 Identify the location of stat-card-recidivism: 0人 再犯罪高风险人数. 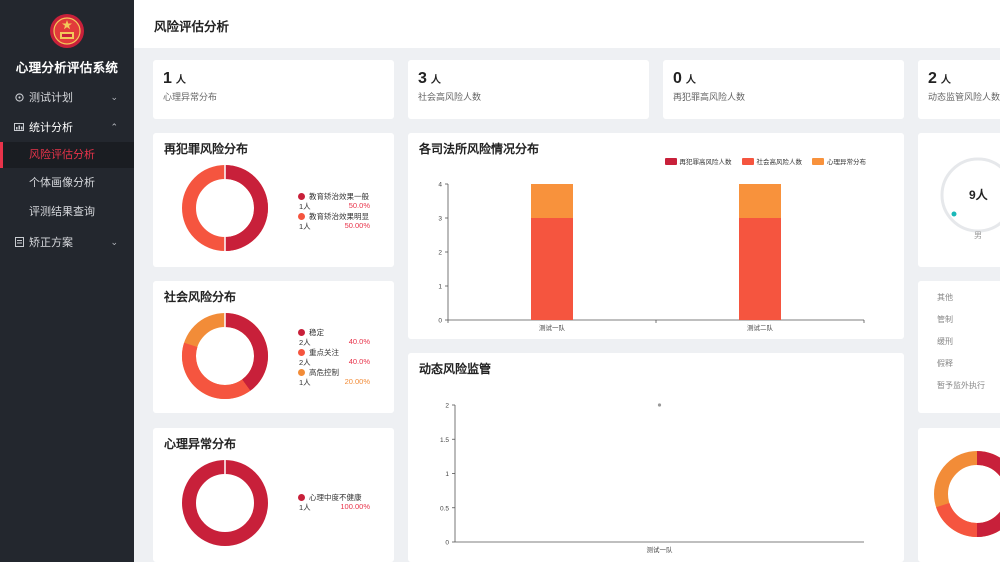
(783, 89).